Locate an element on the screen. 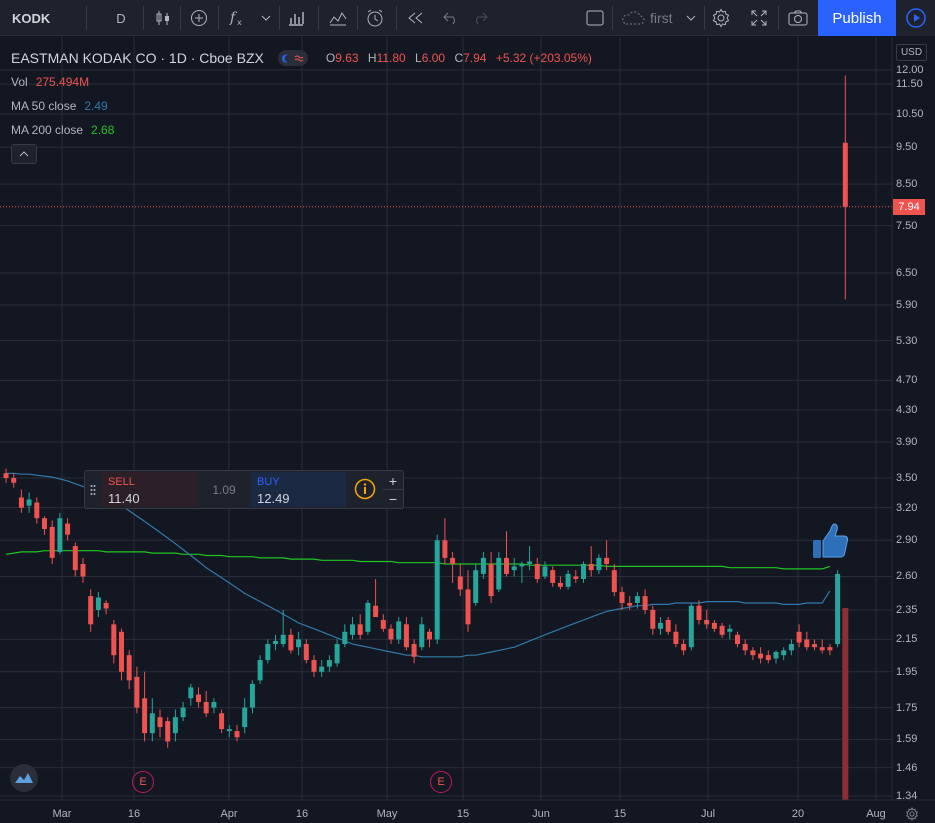 This screenshot has width=935, height=823. price-axis-label: 7.50 is located at coordinates (907, 225).